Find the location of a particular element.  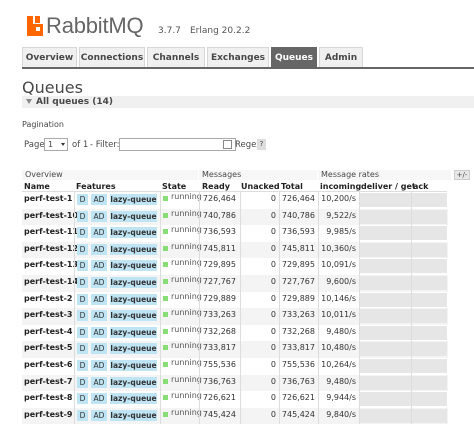

help-icon: ? is located at coordinates (261, 144).